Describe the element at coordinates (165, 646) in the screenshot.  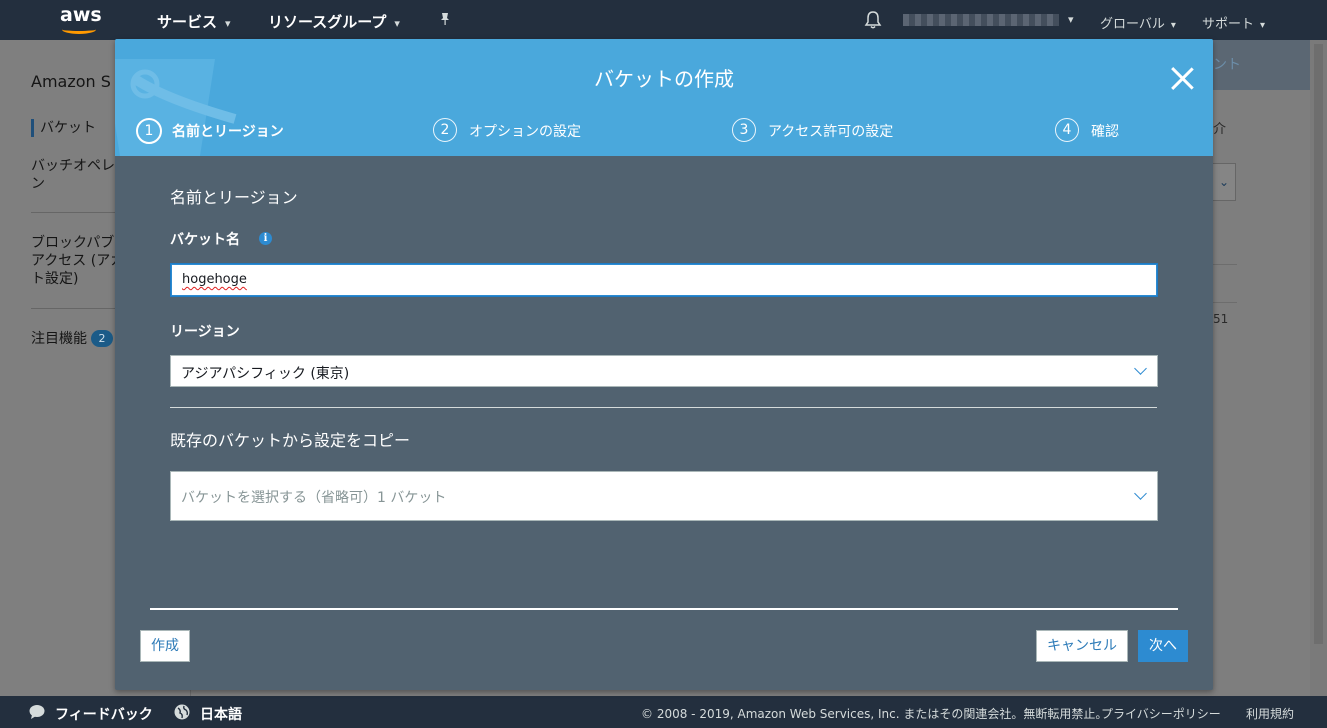
I see `create-button: 作成` at that location.